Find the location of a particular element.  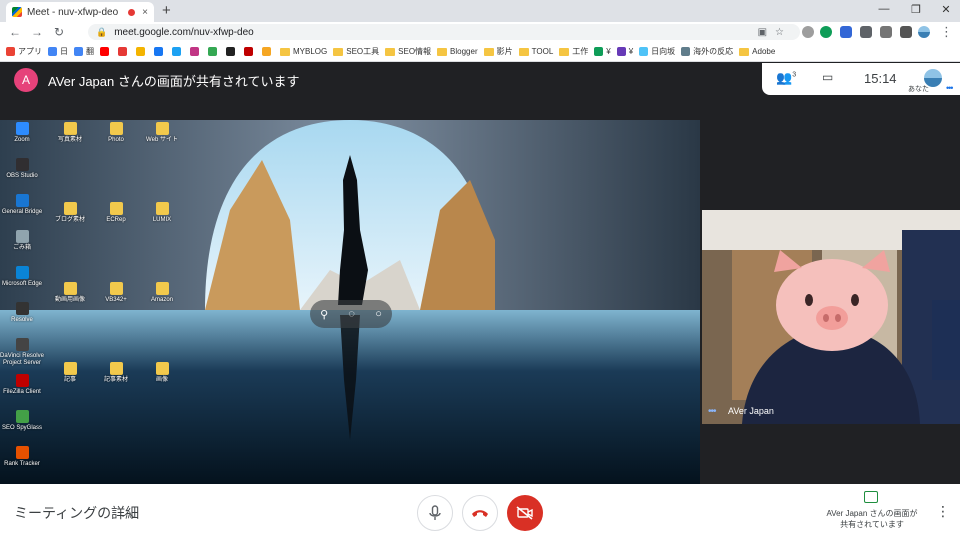

desktop-file-icon: Amazon is located at coordinates (162, 293).